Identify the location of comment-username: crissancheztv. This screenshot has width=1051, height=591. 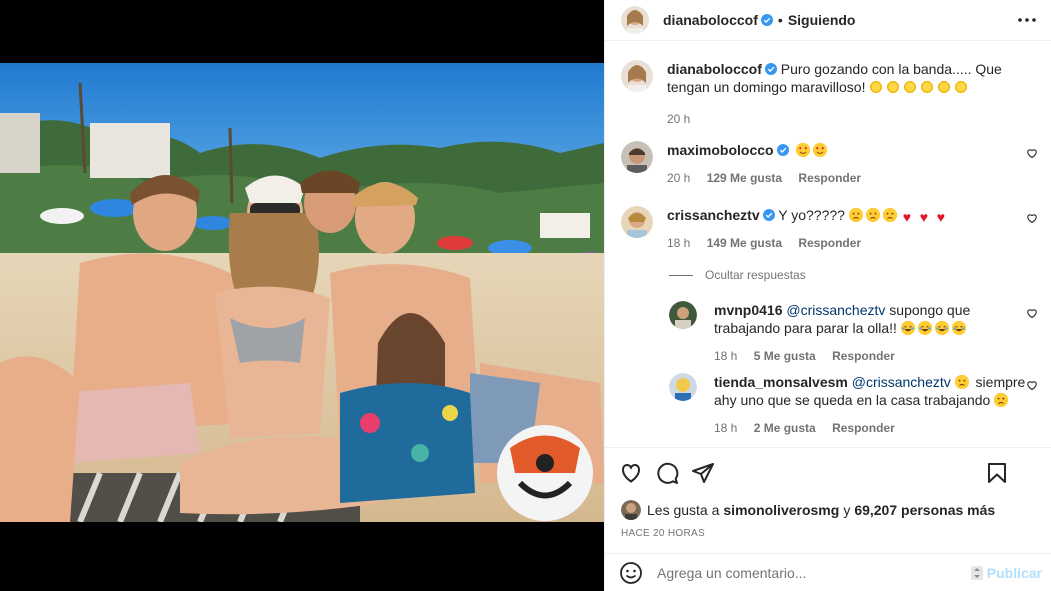
(713, 215).